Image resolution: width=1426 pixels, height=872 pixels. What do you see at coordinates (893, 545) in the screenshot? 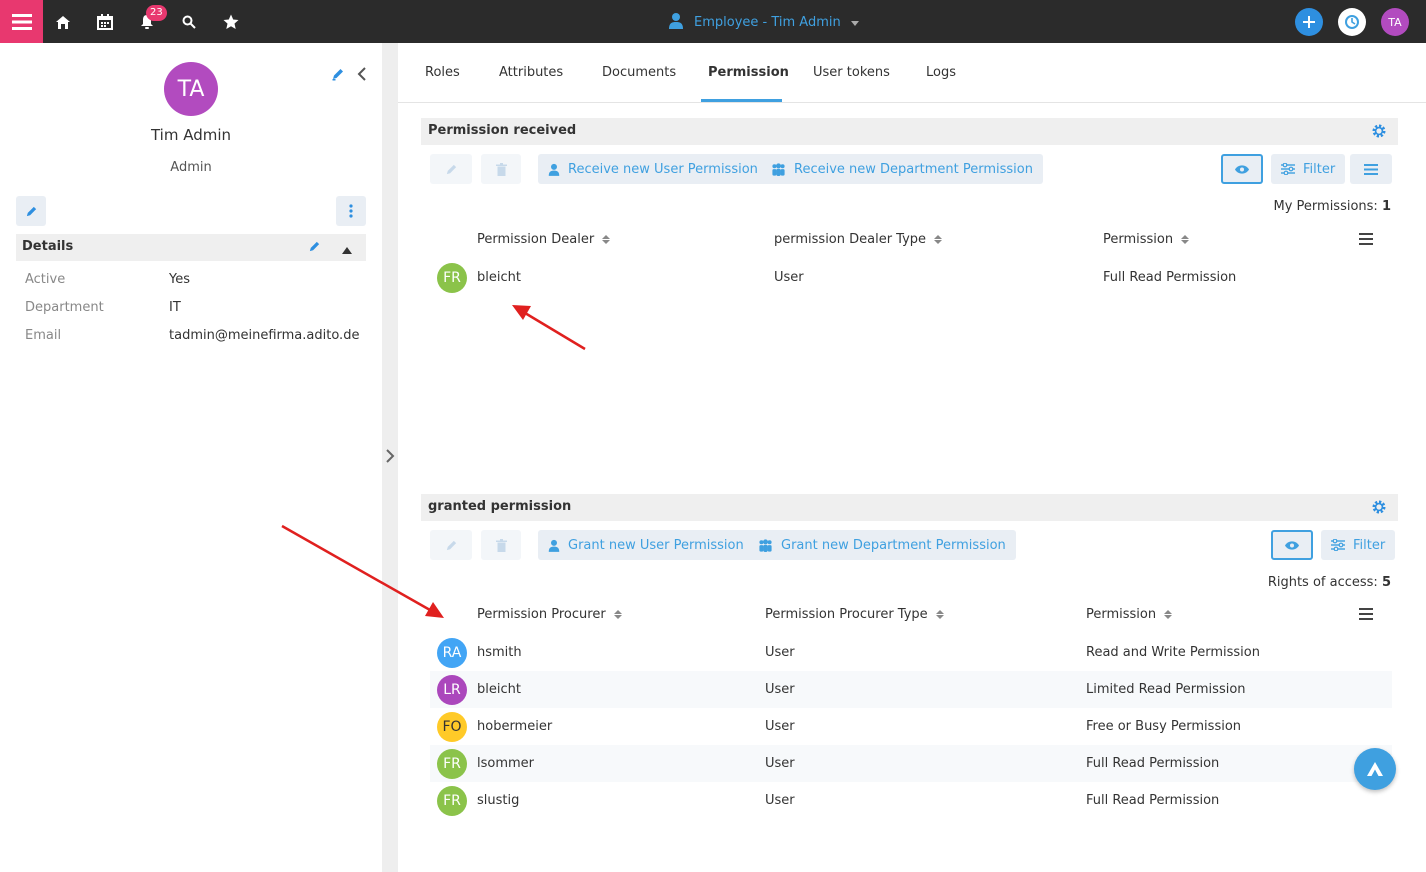
I see `button-label: Grant new Department Permission` at bounding box center [893, 545].